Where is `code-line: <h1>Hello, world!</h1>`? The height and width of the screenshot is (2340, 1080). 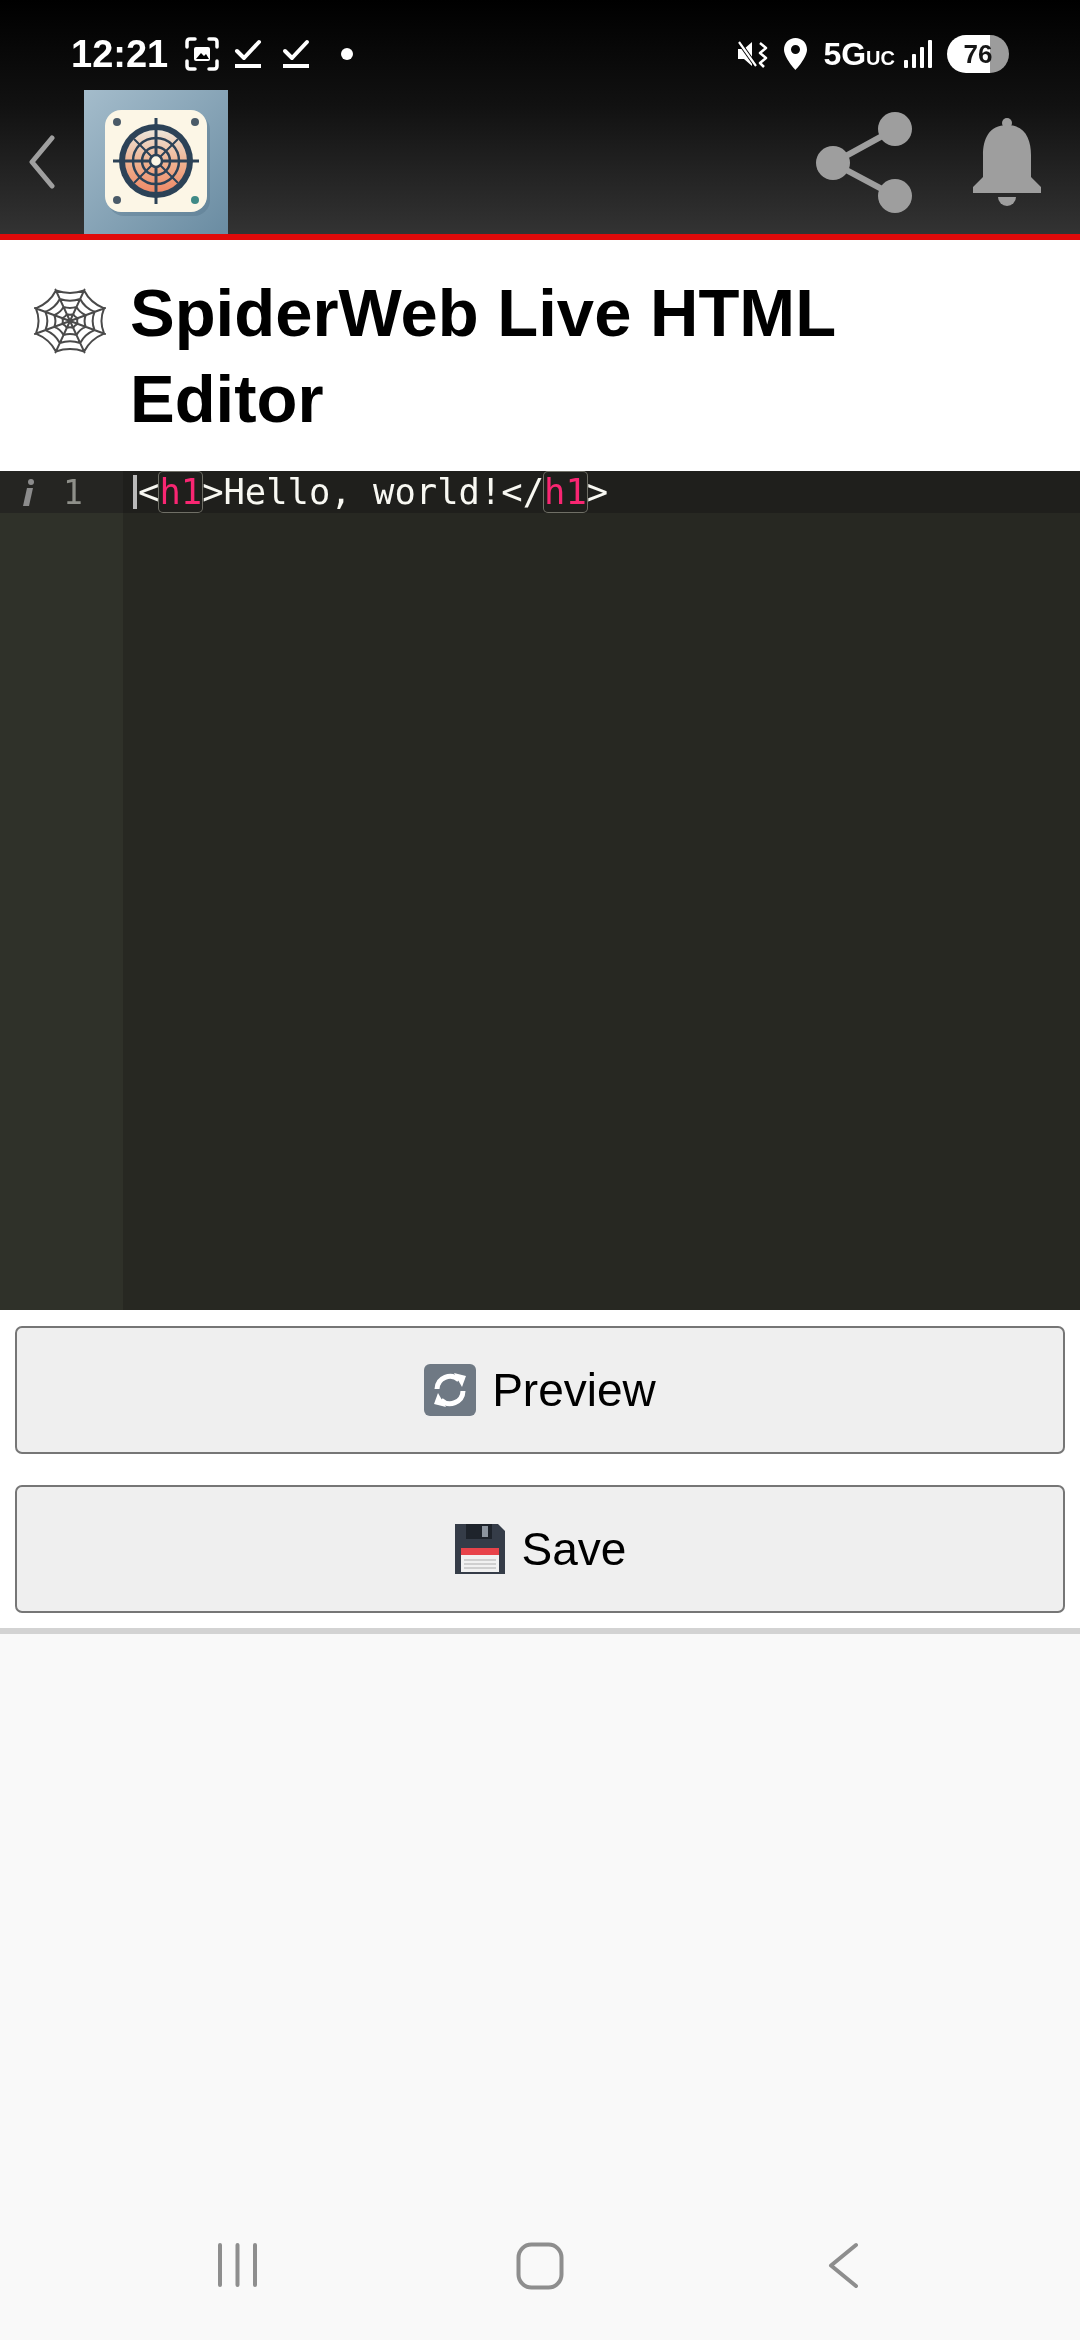 code-line: <h1>Hello, world!</h1> is located at coordinates (373, 492).